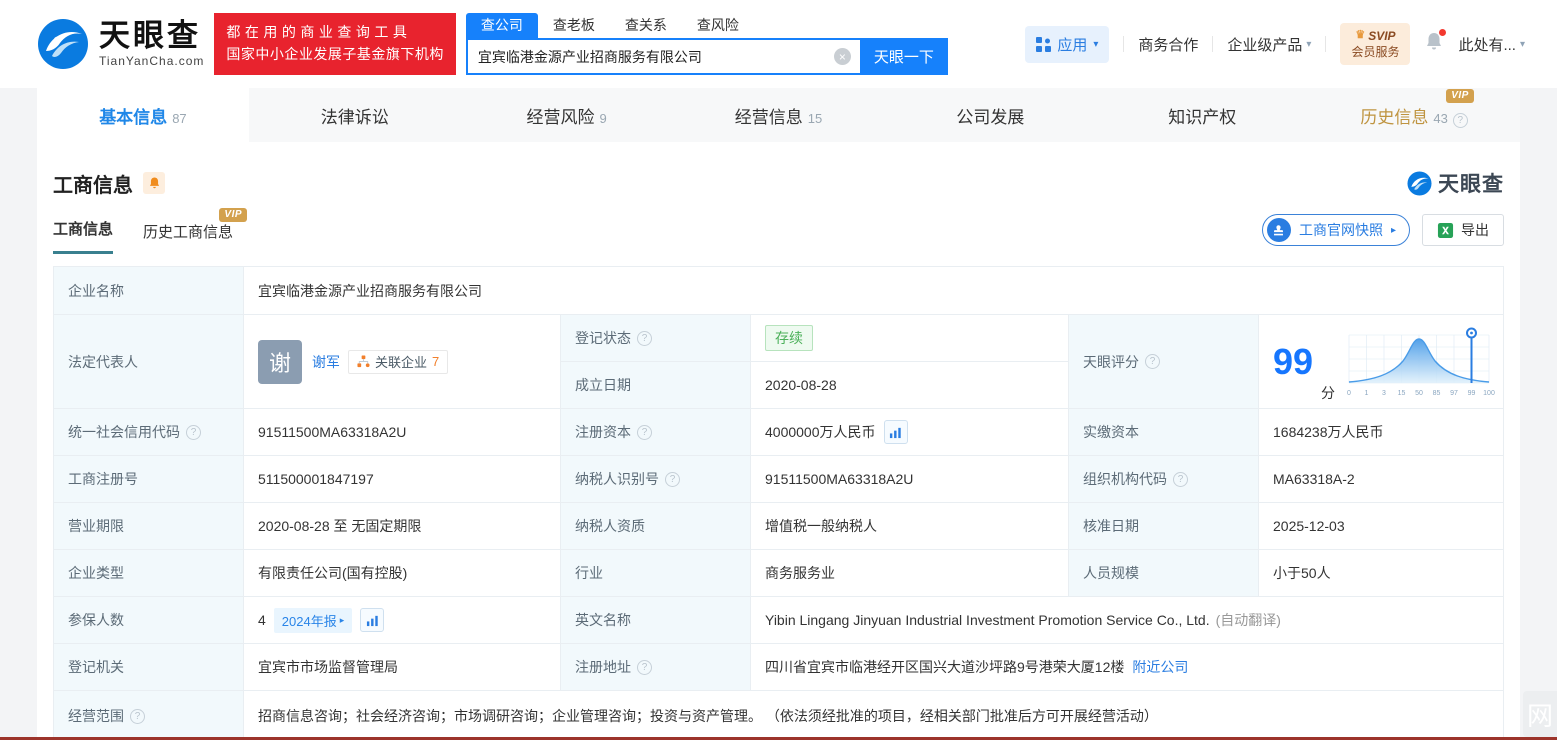 This screenshot has width=1557, height=740. I want to click on nav-enterprise-products: 企业级产品 ▾, so click(1269, 44).